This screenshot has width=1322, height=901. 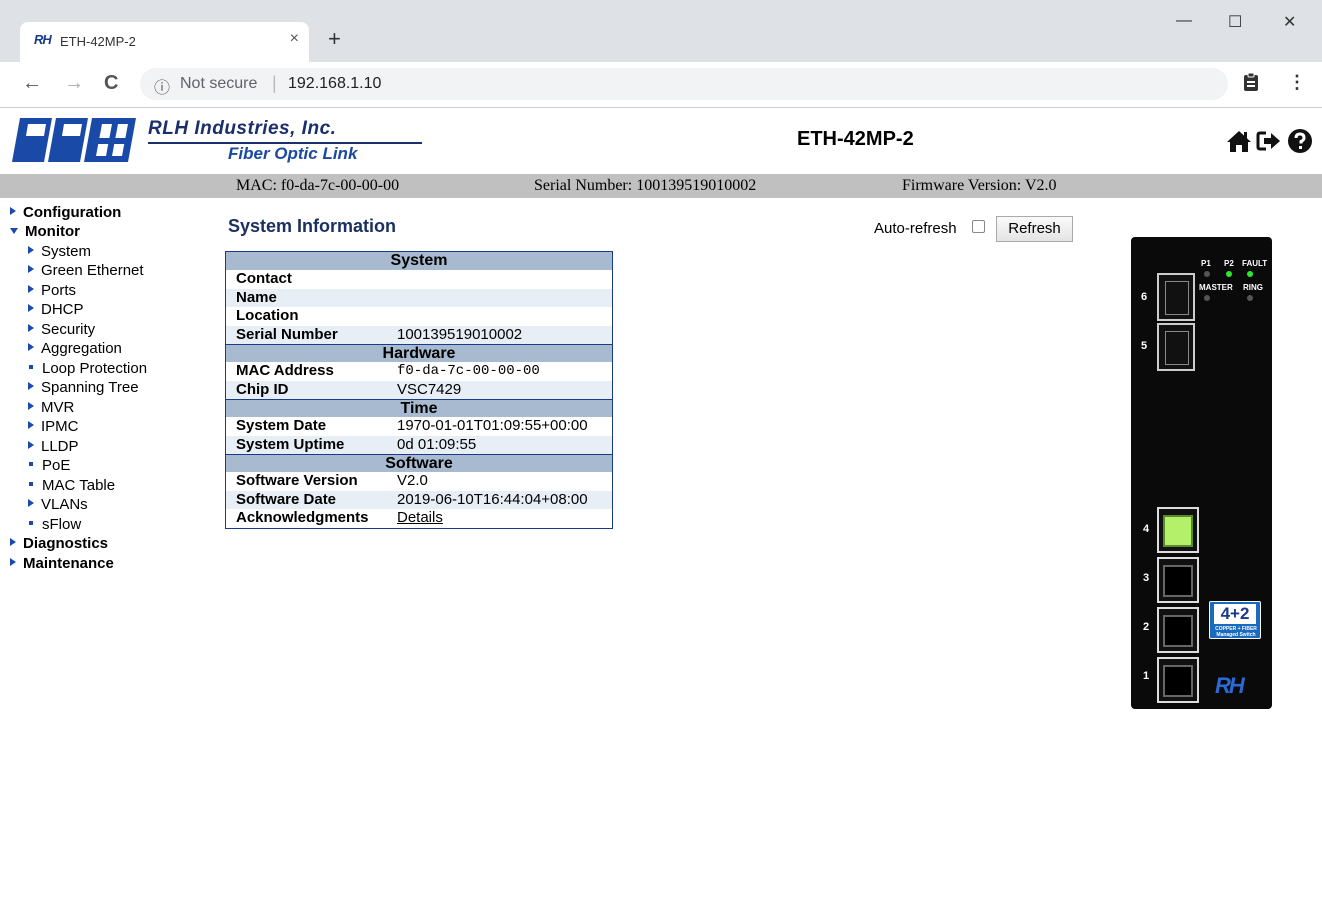 I want to click on row-key: Software Version, so click(x=297, y=480).